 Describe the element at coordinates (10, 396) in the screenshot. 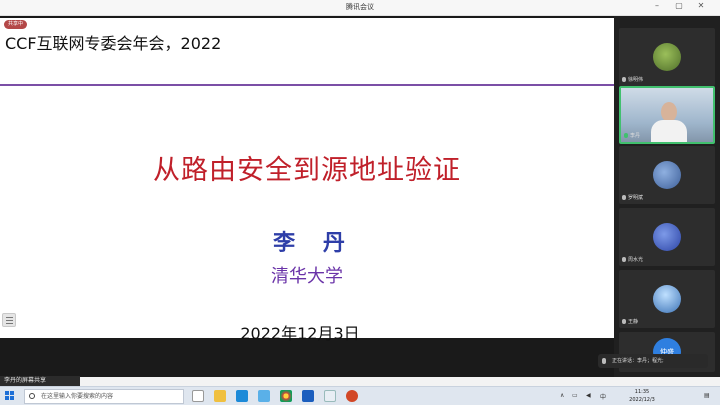

I see `windows-start-icon` at that location.